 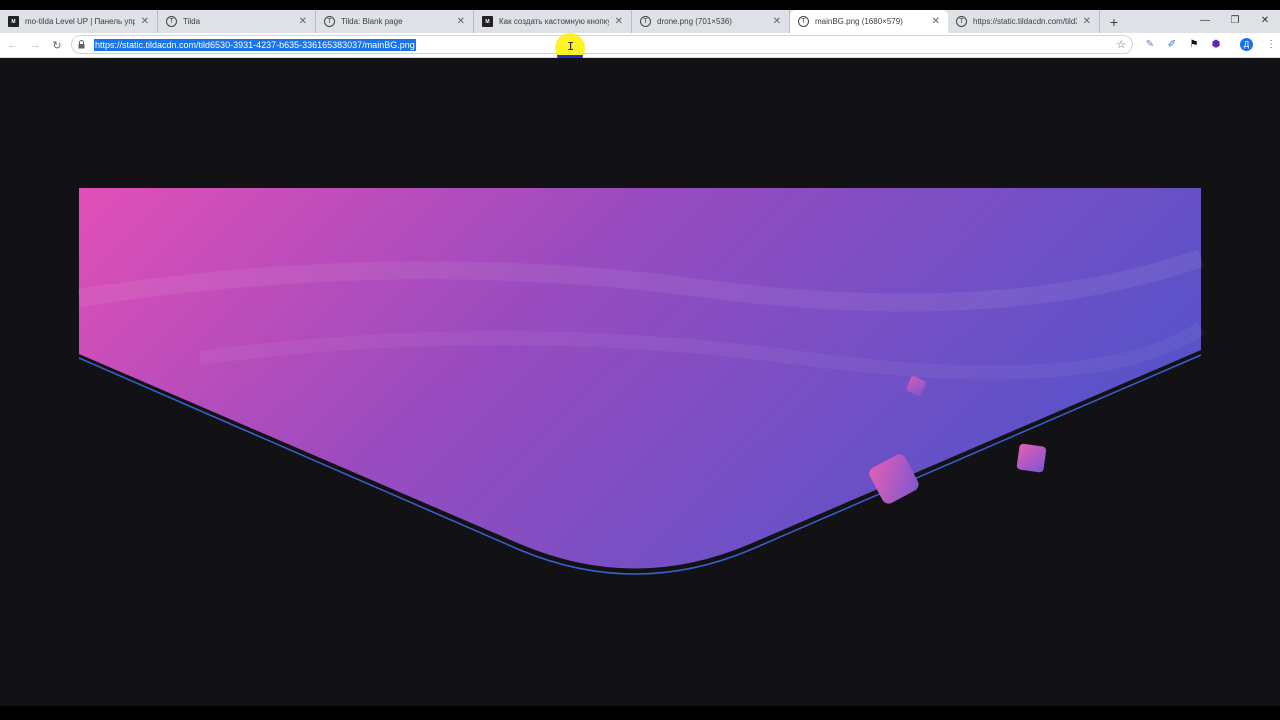 I want to click on lock-icon, so click(x=83, y=44).